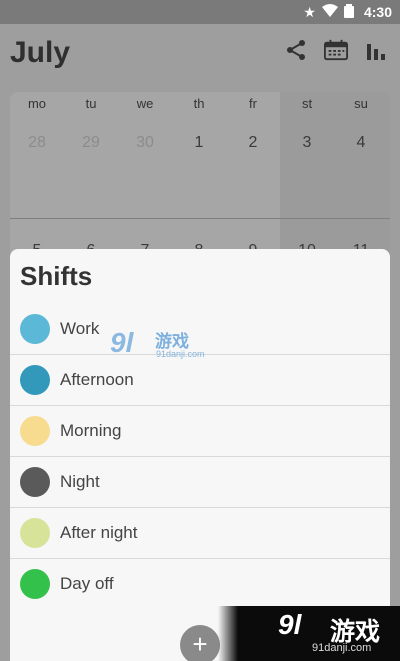 The height and width of the screenshot is (661, 400). I want to click on bar-chart-icon, so click(376, 50).